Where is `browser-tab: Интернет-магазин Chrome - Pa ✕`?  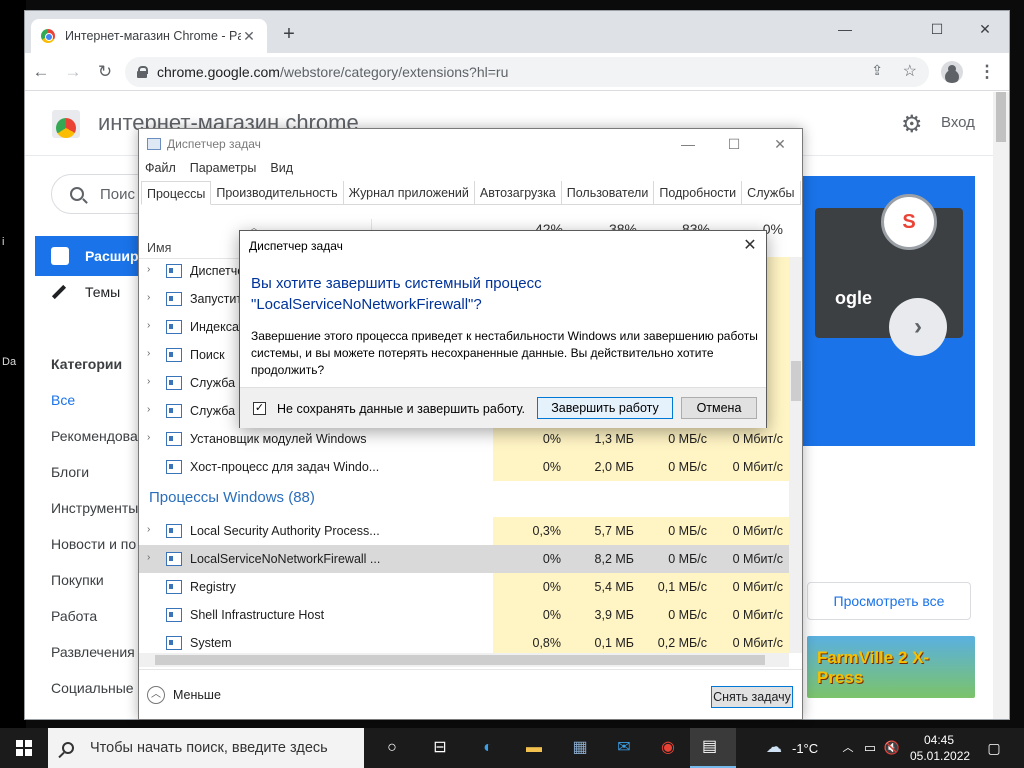 browser-tab: Интернет-магазин Chrome - Pa ✕ is located at coordinates (149, 36).